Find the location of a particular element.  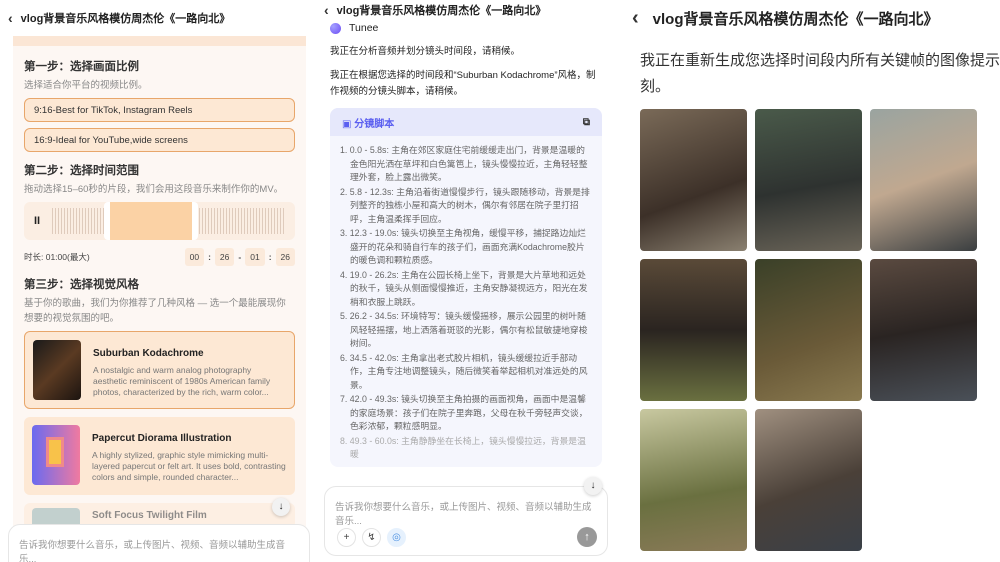

tunee-avatar is located at coordinates (335, 28).